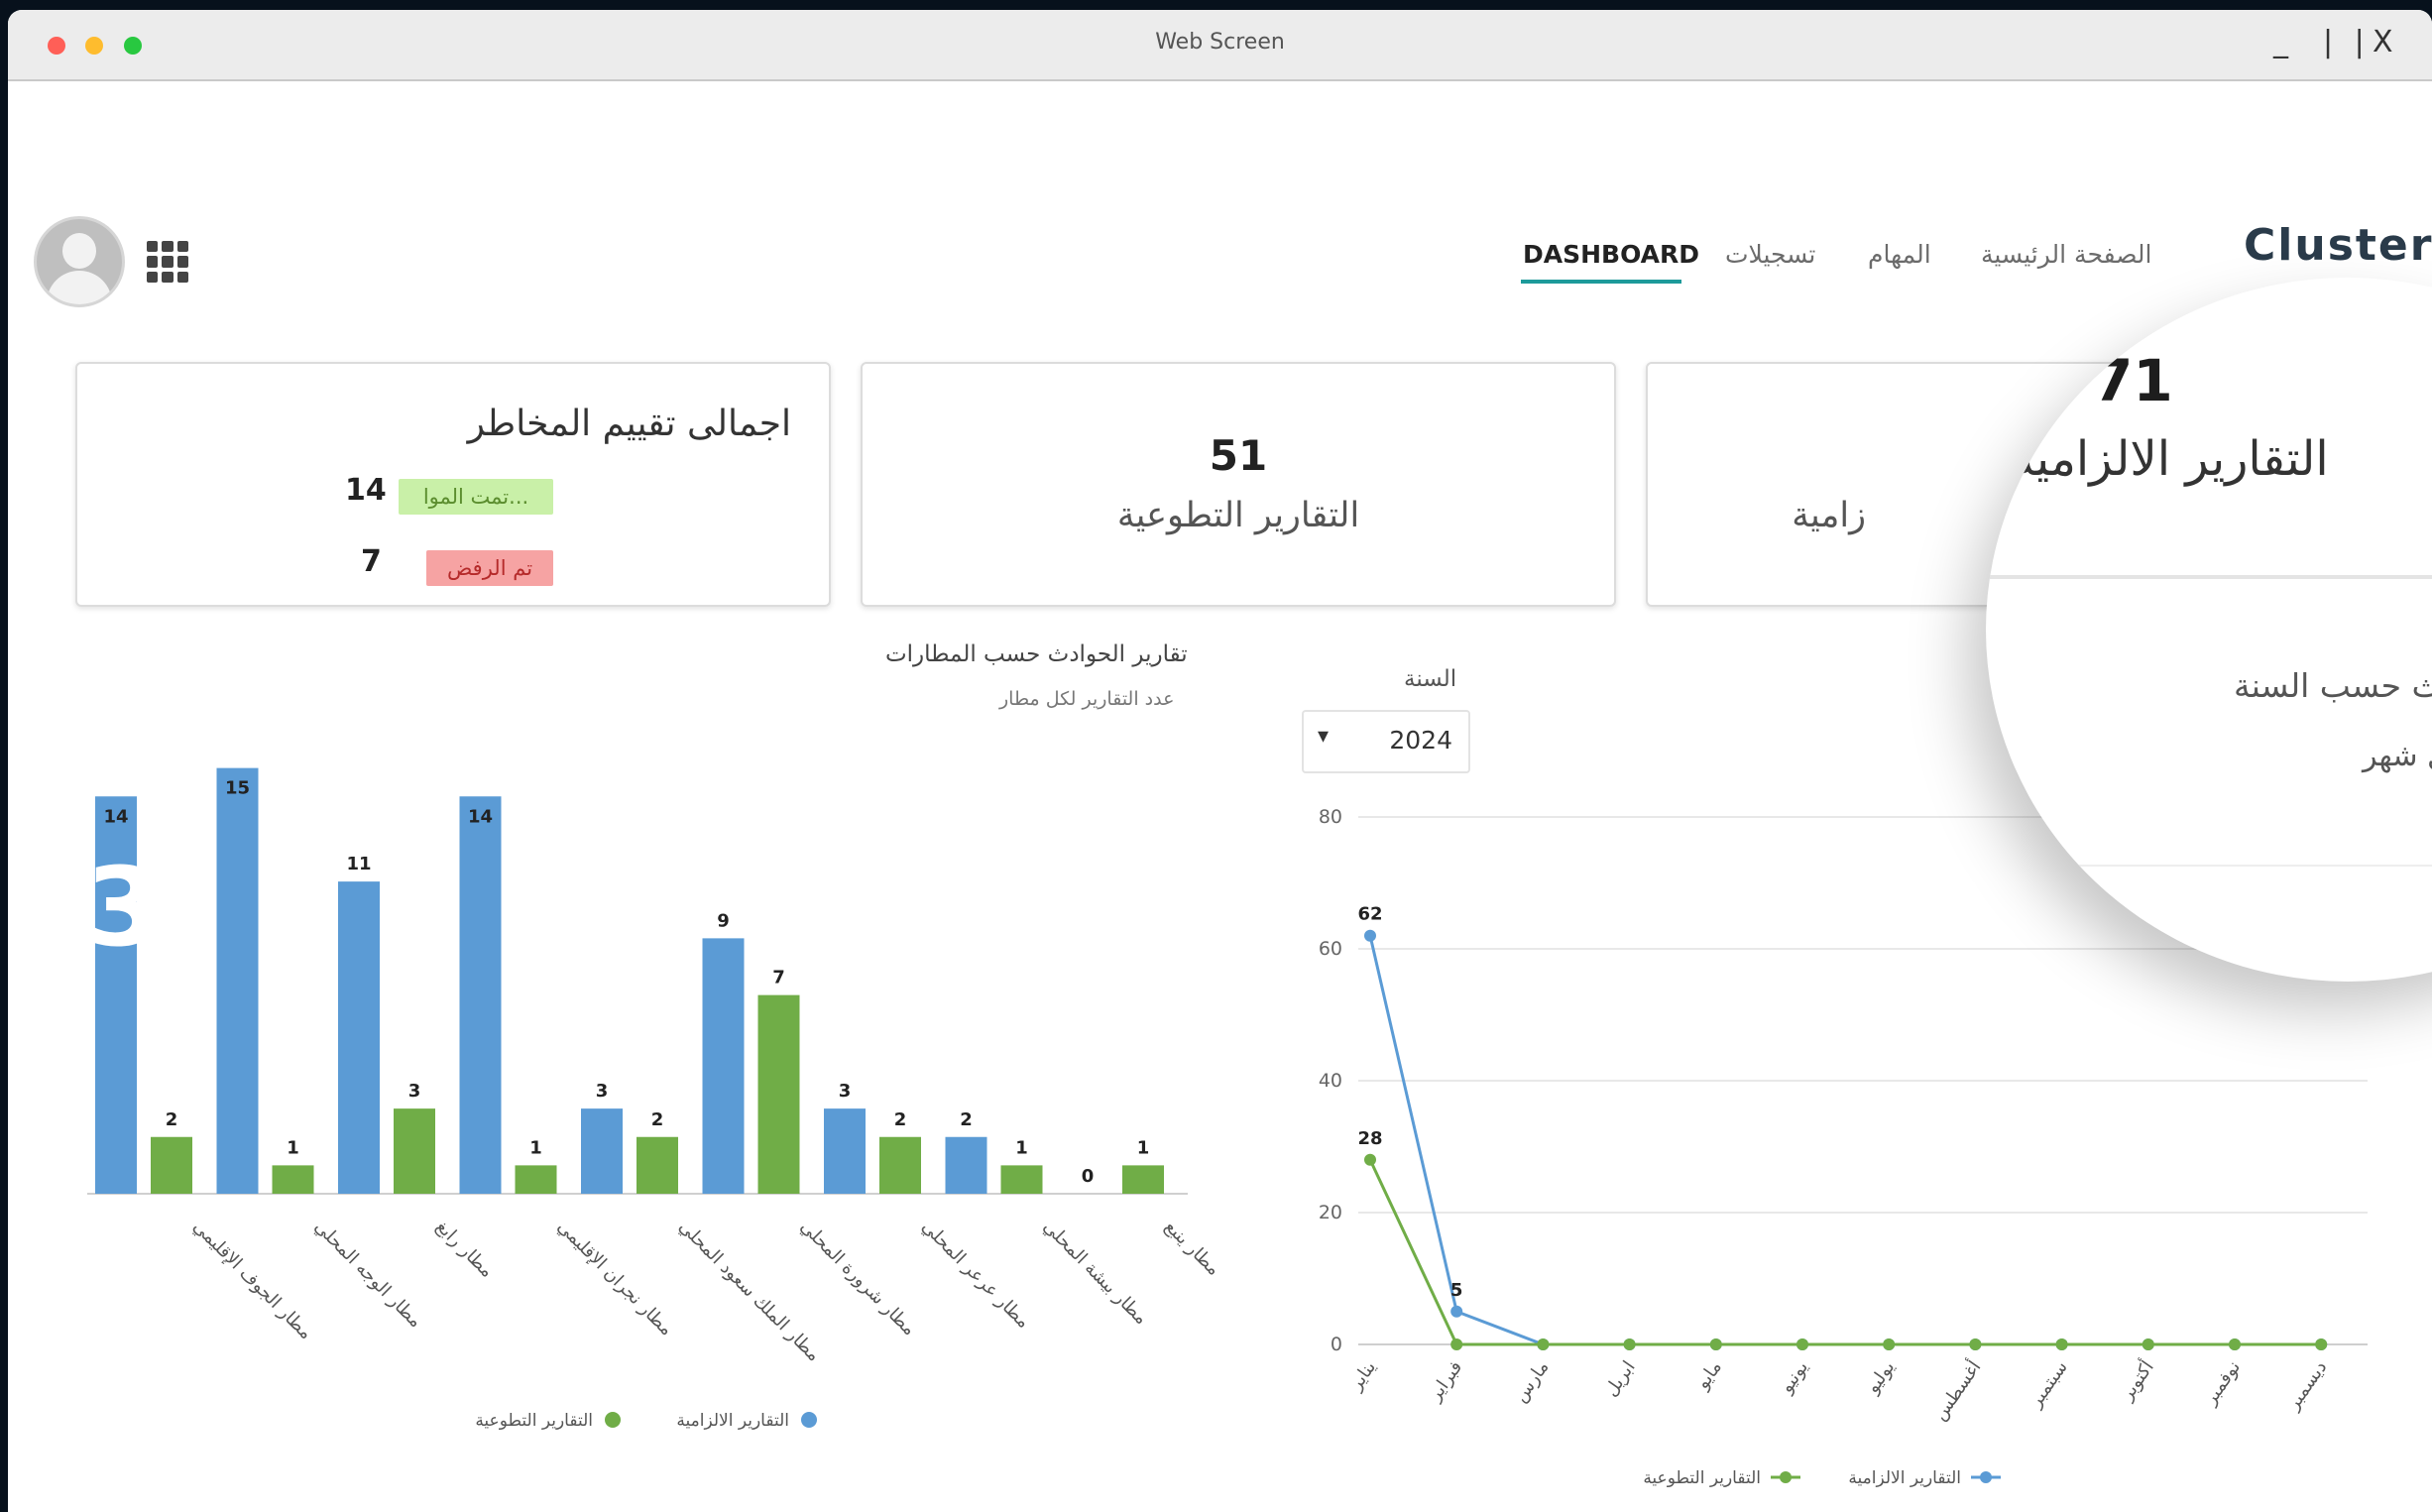 Image resolution: width=2432 pixels, height=1512 pixels. Describe the element at coordinates (2222, 1383) in the screenshot. I see `month-axis-label: نوفمبر` at that location.